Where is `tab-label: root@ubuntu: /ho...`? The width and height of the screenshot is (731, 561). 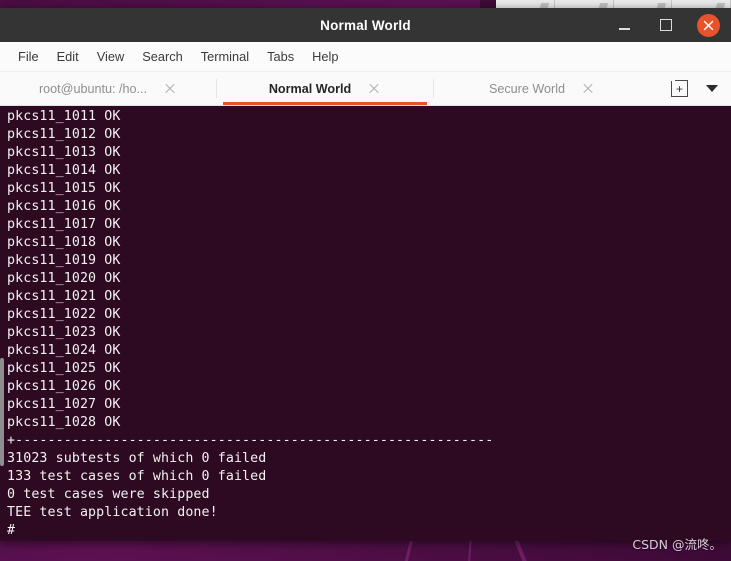 tab-label: root@ubuntu: /ho... is located at coordinates (92, 88).